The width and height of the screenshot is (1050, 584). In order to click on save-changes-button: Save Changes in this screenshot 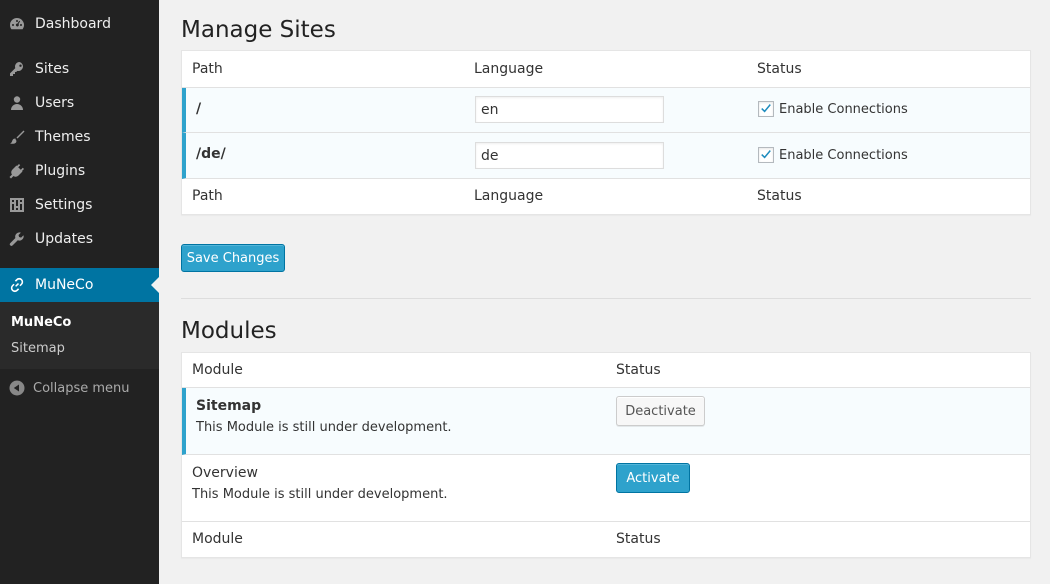, I will do `click(233, 258)`.